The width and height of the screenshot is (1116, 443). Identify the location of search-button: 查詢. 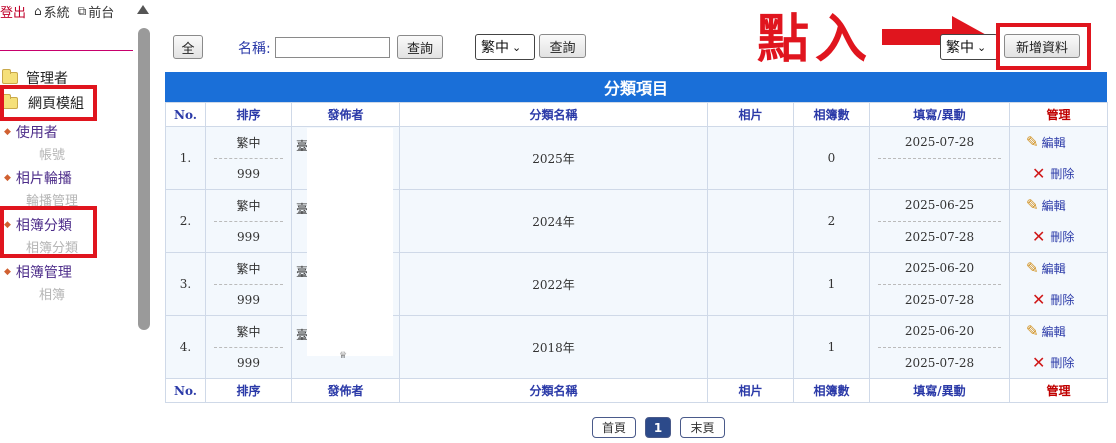
(420, 47).